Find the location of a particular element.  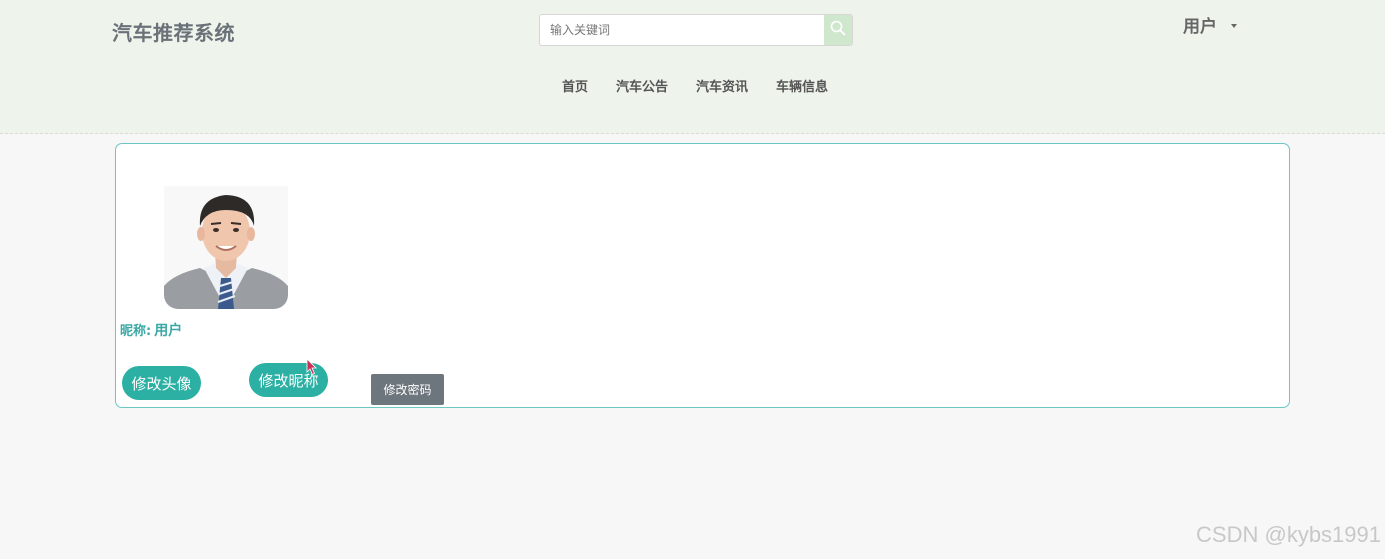

search-input is located at coordinates (682, 30).